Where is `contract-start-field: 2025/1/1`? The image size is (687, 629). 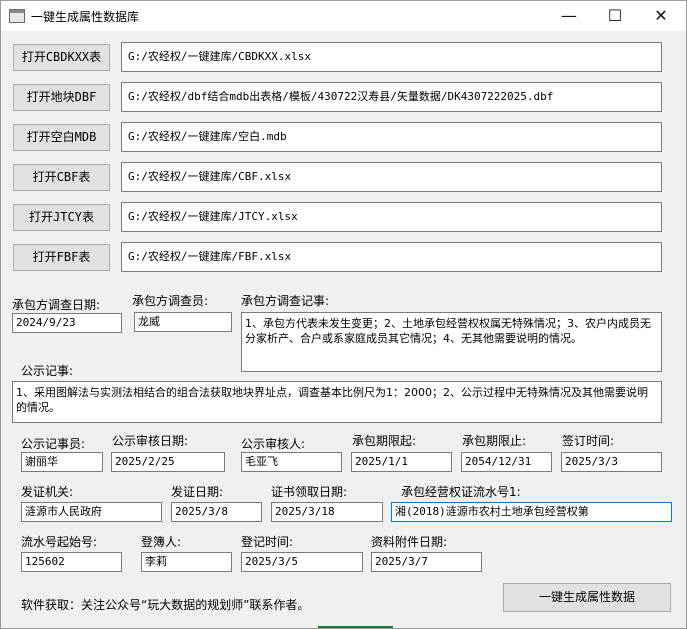
contract-start-field: 2025/1/1 is located at coordinates (401, 462).